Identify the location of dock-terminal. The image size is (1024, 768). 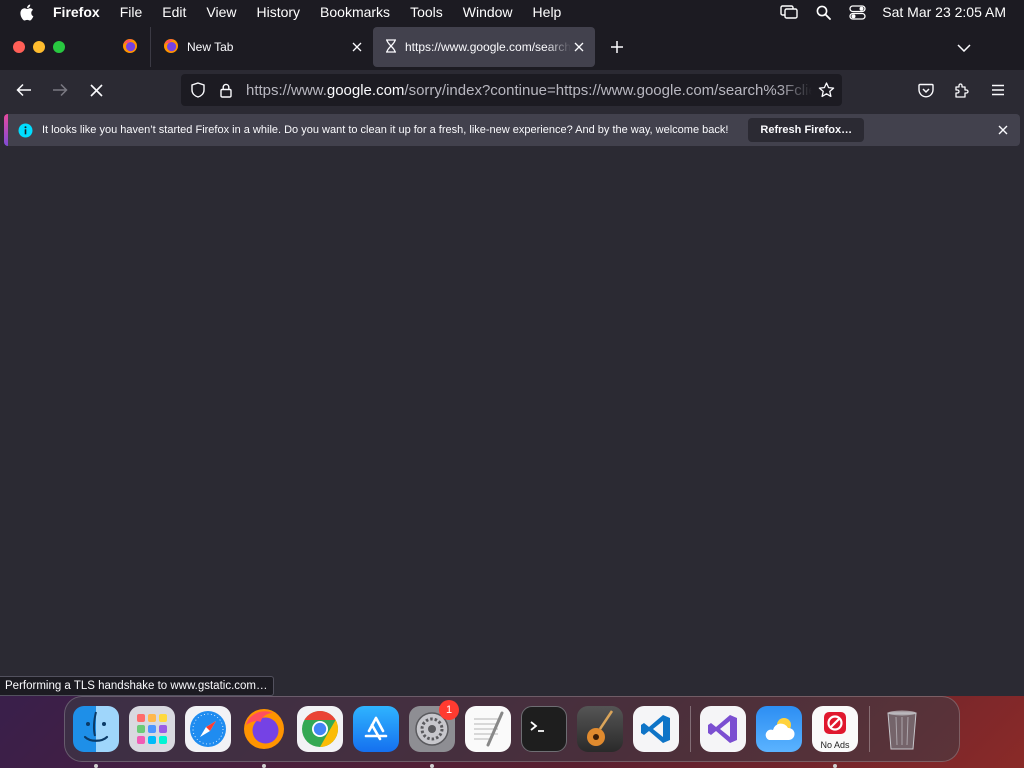
(544, 729).